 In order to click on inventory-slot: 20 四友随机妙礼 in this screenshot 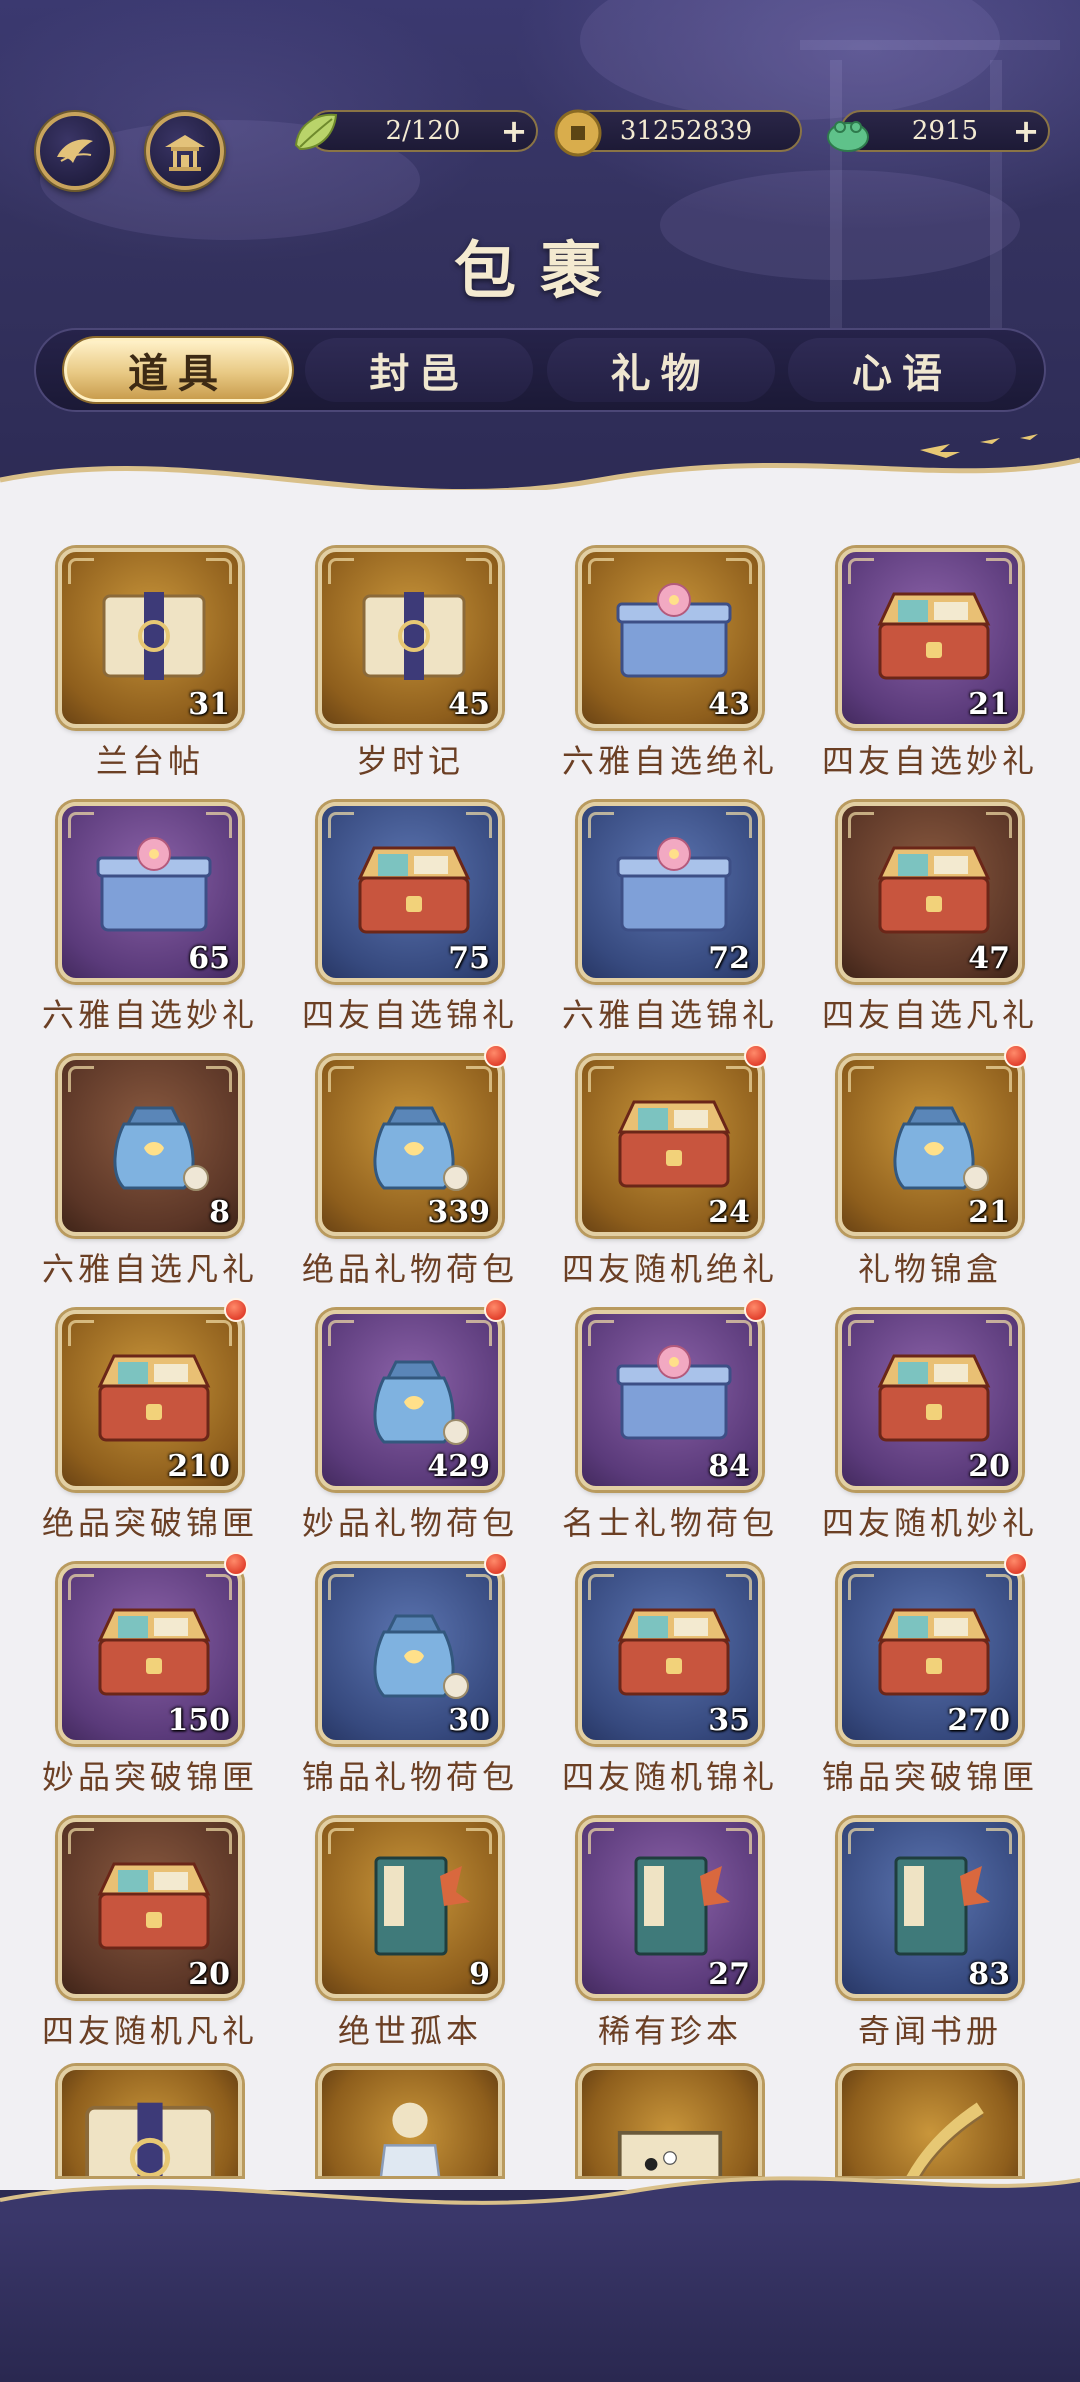, I will do `click(930, 1426)`.